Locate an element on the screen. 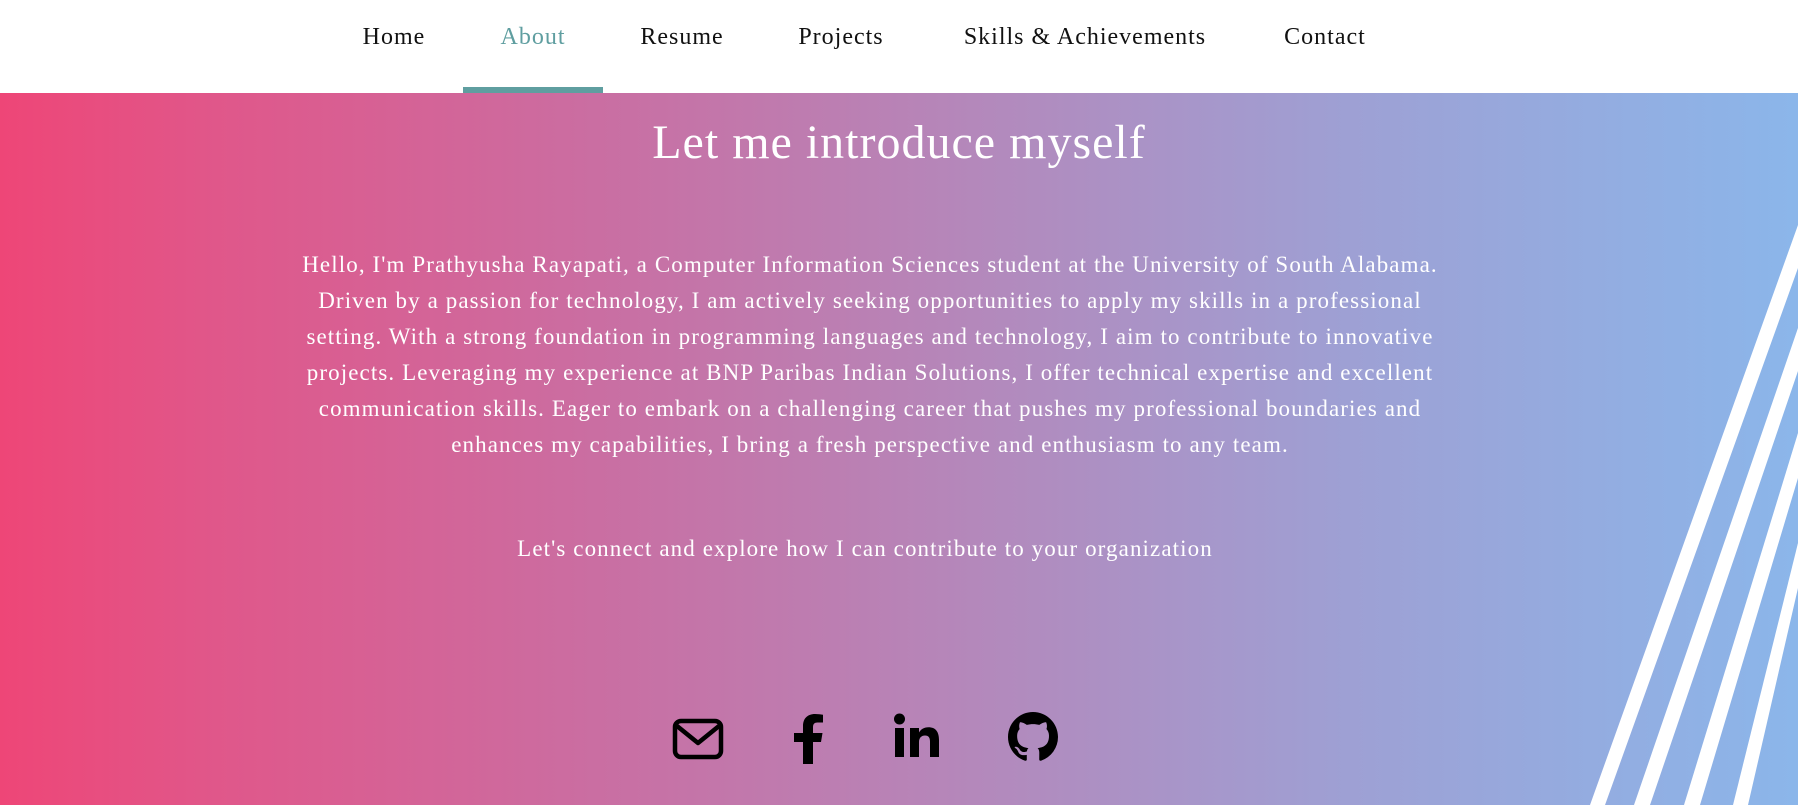  nav-about: About is located at coordinates (533, 46).